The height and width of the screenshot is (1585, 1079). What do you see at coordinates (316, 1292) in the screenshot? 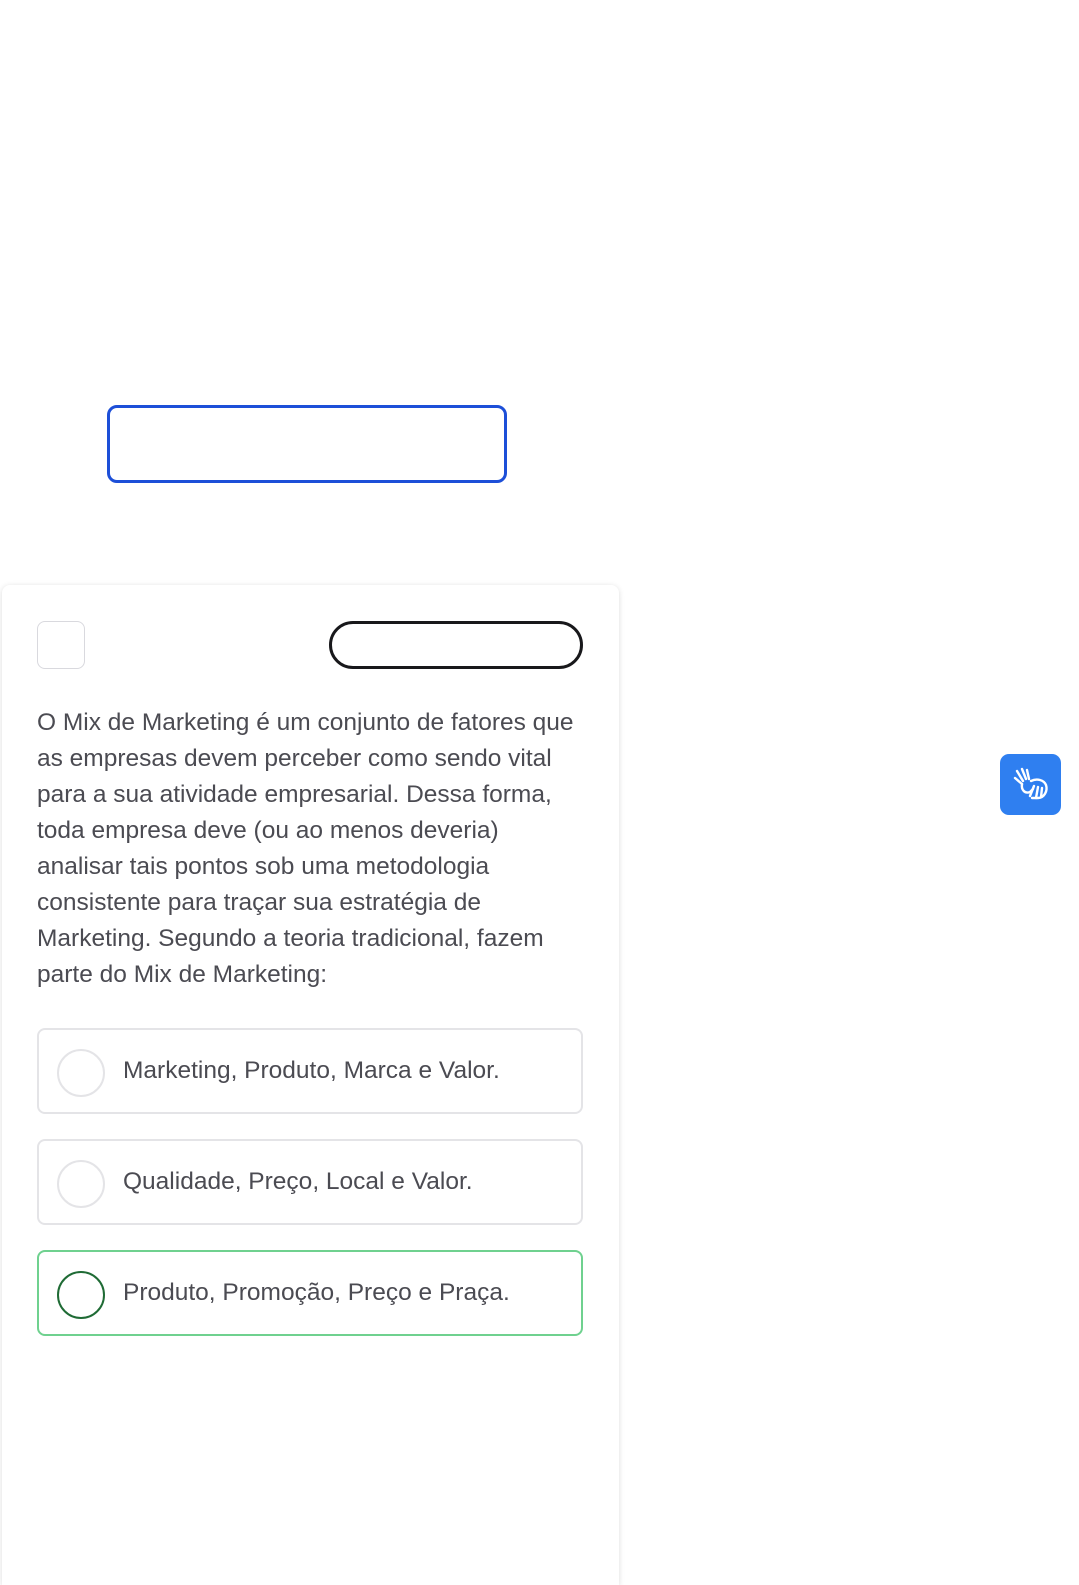
I see `answer-option-label: Produto, Promoção, Preço e Praça.` at bounding box center [316, 1292].